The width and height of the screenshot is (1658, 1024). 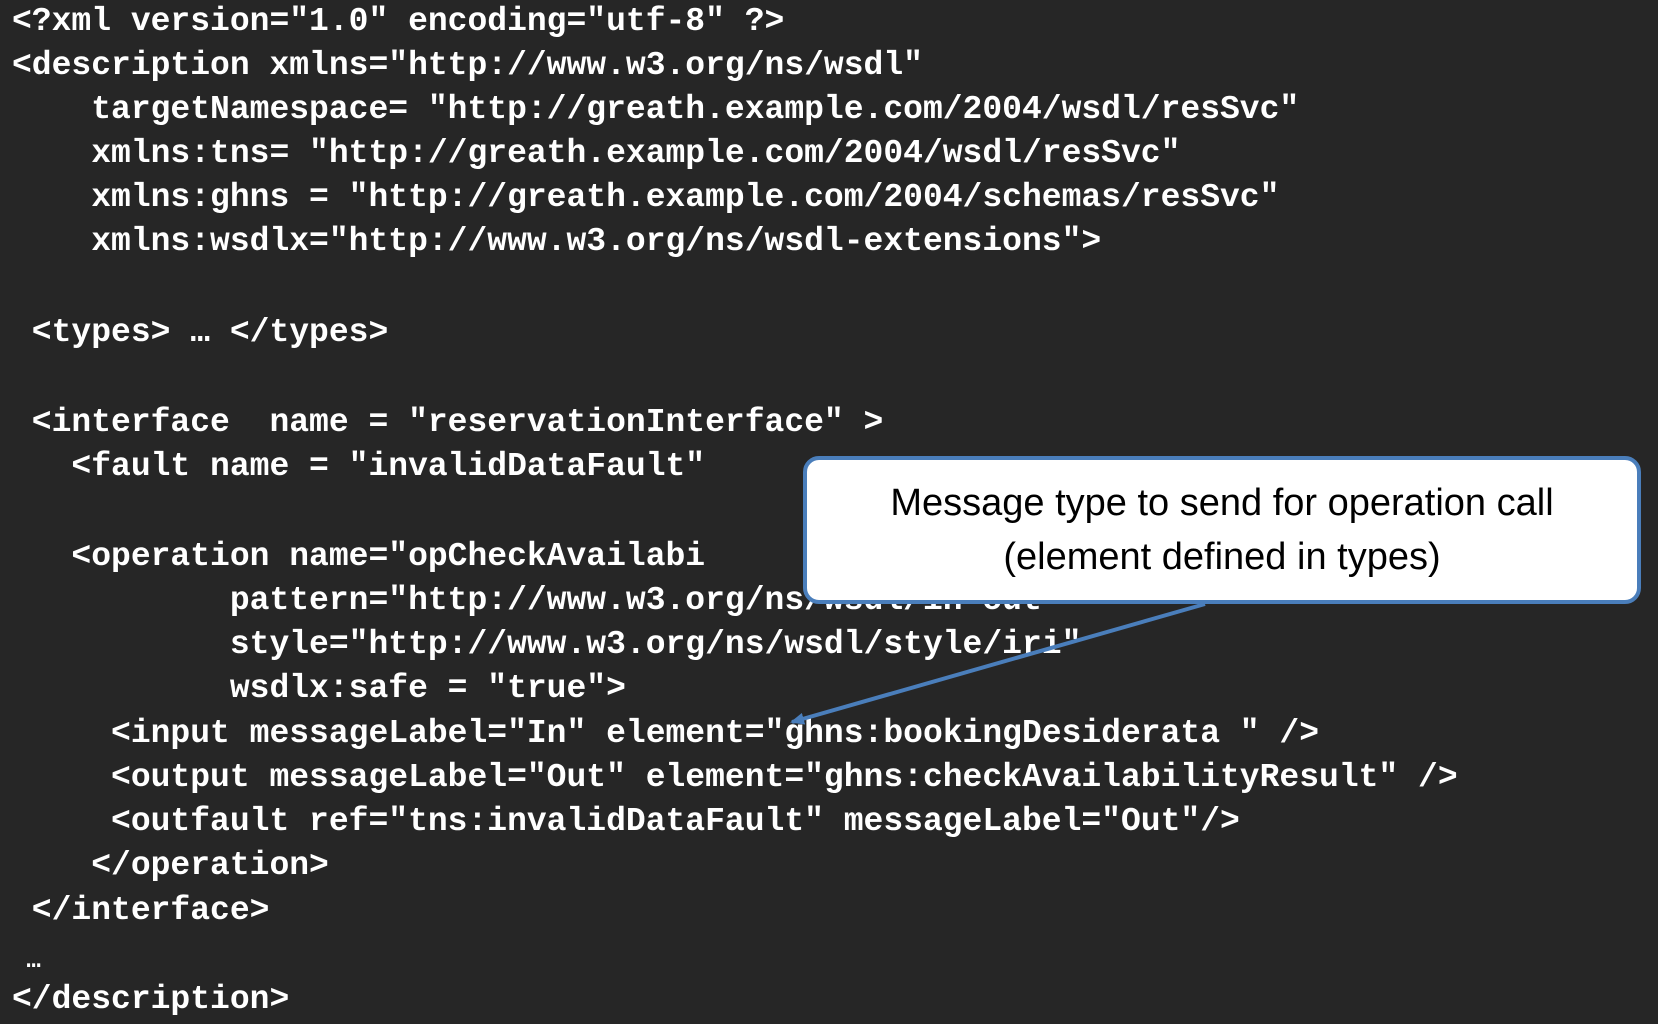 I want to click on code-line: <operation name="opCheckAvailabi, so click(x=359, y=556).